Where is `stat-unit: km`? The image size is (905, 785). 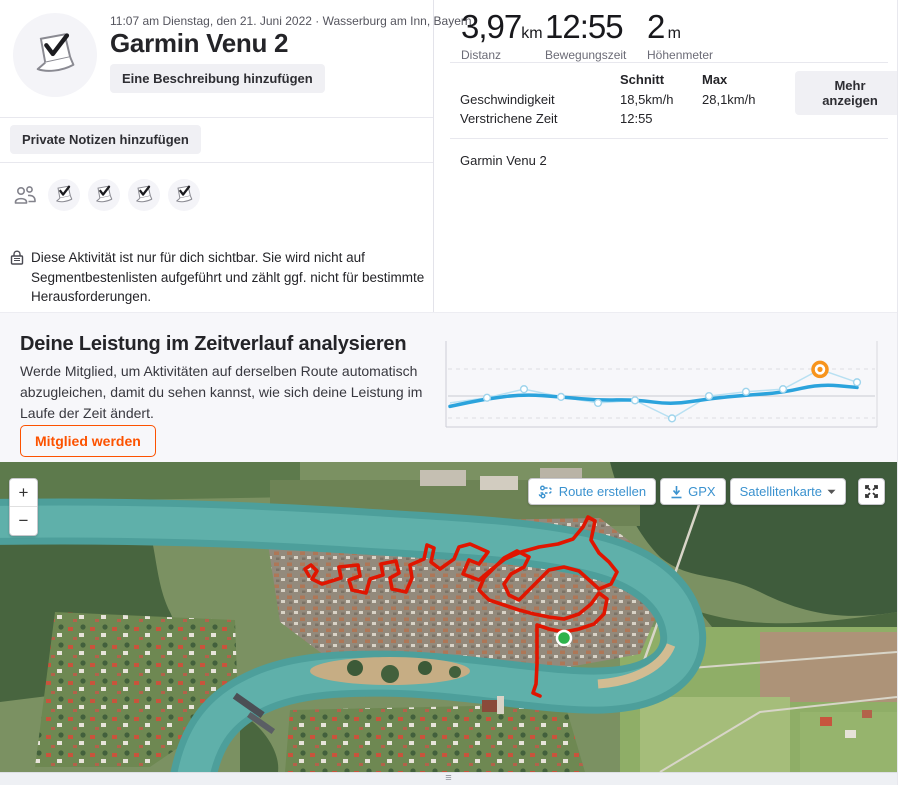
stat-unit: km is located at coordinates (532, 33).